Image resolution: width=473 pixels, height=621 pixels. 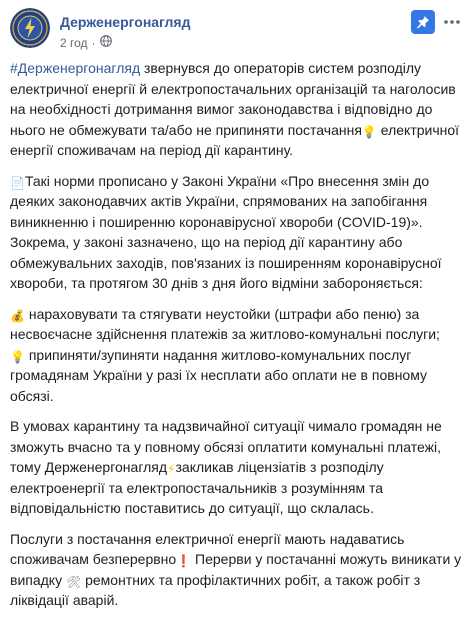 I want to click on pin-button, so click(x=423, y=22).